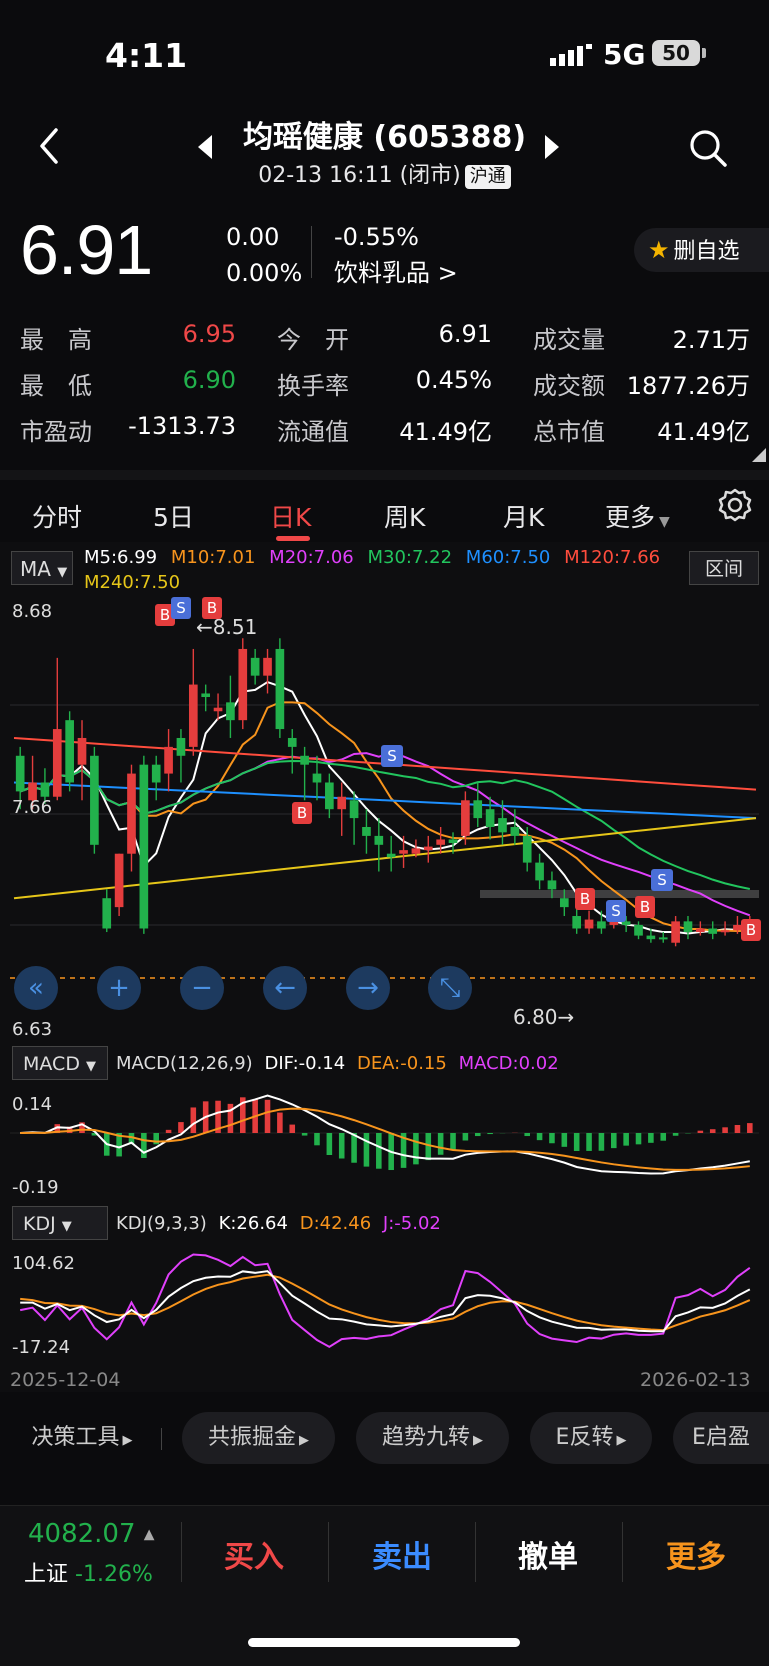 The image size is (769, 1666). I want to click on tab-weekly-k: 周K, so click(404, 516).